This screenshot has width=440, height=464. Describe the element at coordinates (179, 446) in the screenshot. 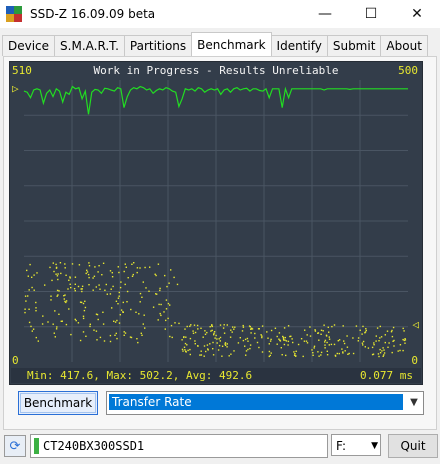

I see `drive-selector: CT240BX300SSD1` at that location.